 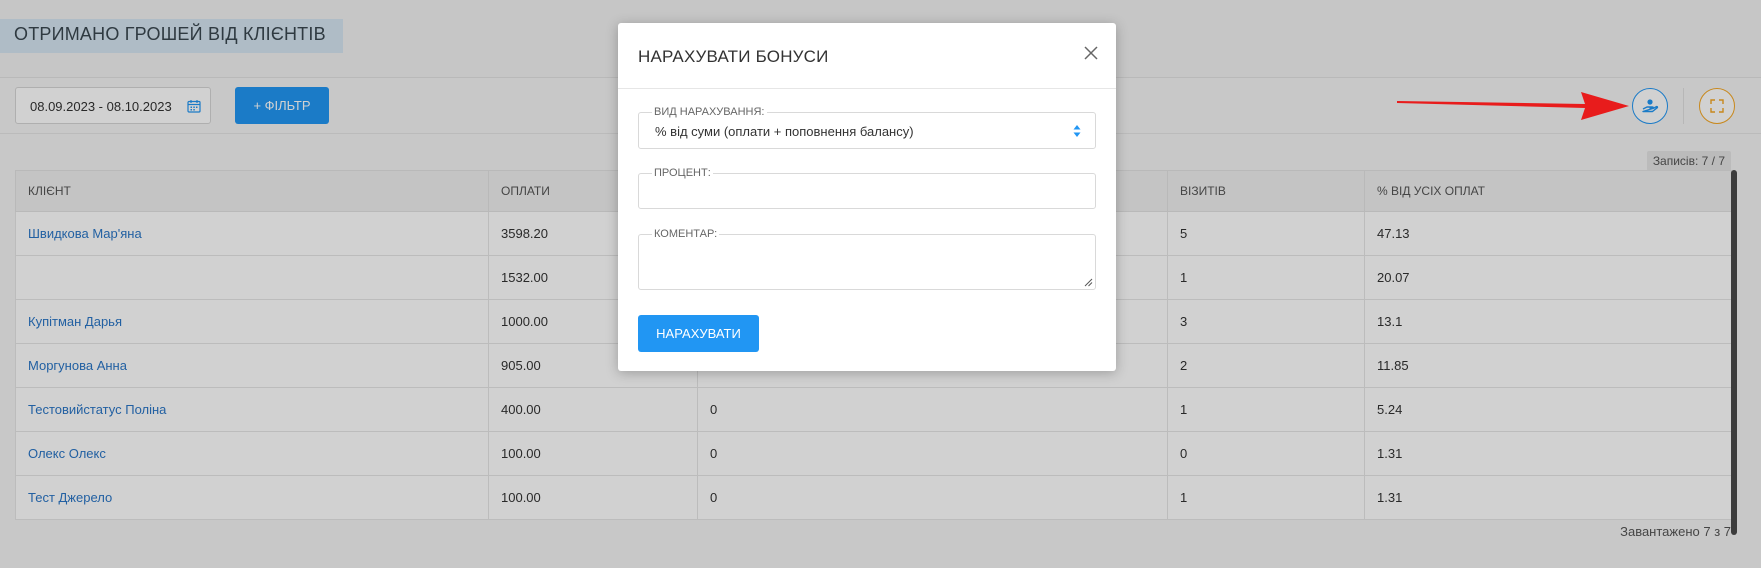 What do you see at coordinates (686, 234) in the screenshot?
I see `comment-label: КОМЕНТАР:` at bounding box center [686, 234].